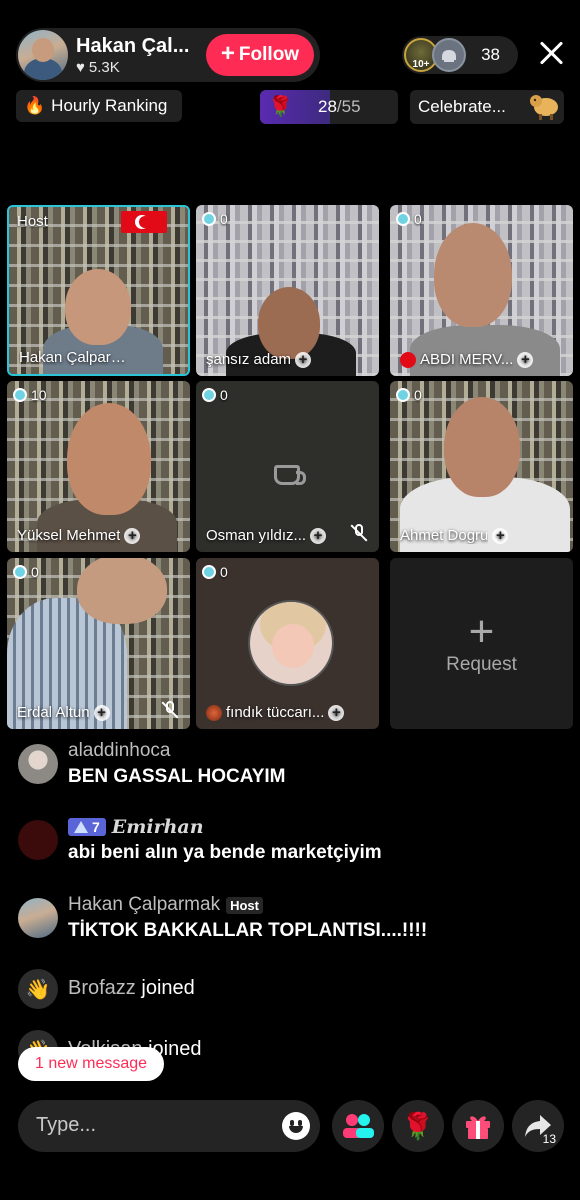 This screenshot has width=580, height=1200. I want to click on guest-tile-host: Host Hakan Çalparmak, so click(98, 290).